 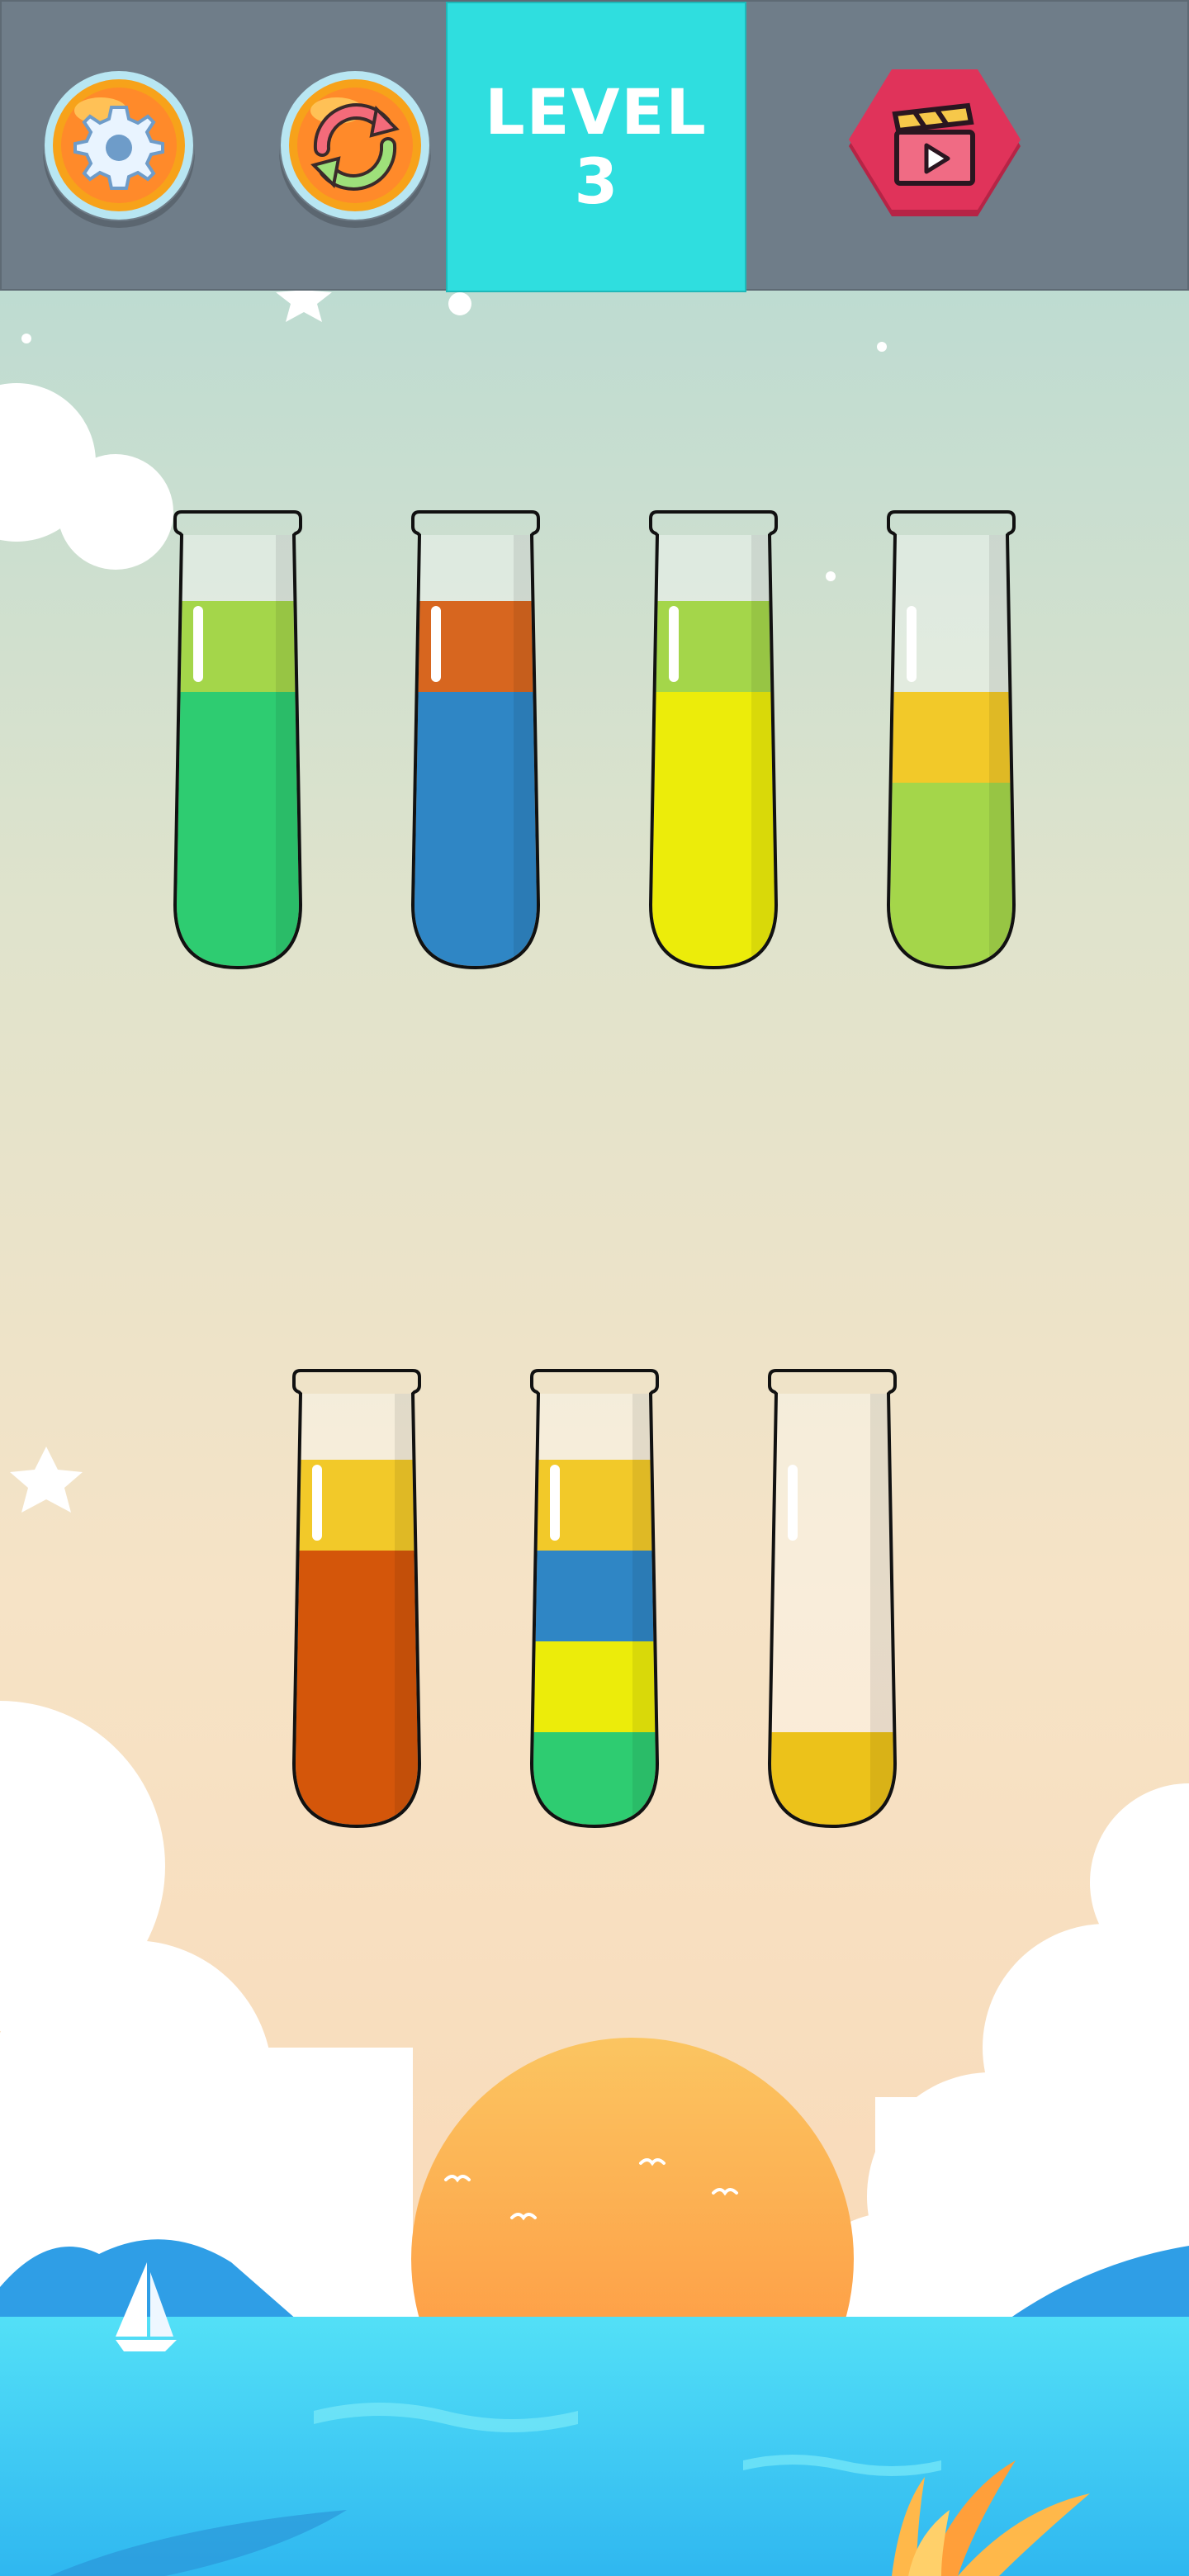 I want to click on level-label: LEVEL, so click(x=596, y=112).